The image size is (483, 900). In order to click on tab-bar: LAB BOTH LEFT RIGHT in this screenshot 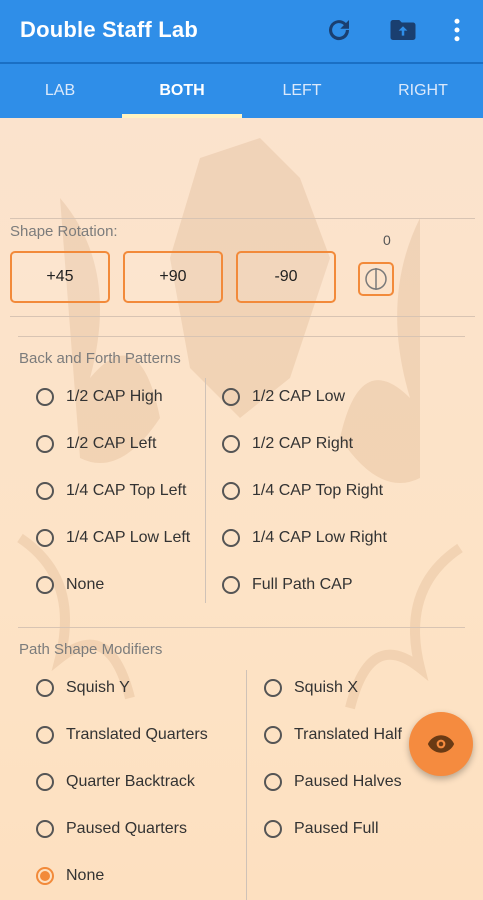, I will do `click(241, 90)`.